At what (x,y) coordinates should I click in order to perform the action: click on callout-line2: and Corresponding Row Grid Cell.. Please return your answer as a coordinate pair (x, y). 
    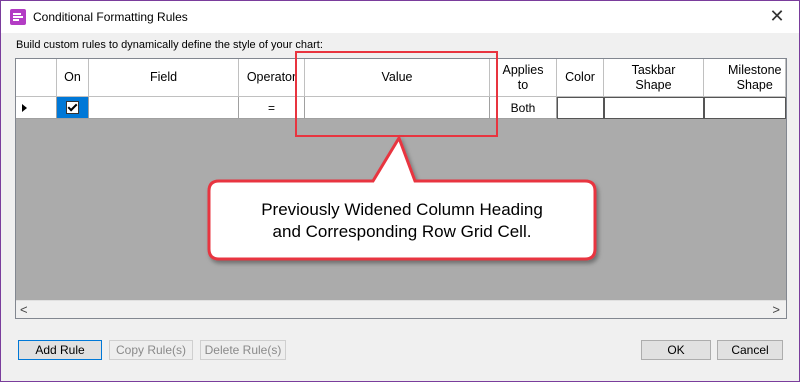
    Looking at the image, I should click on (402, 231).